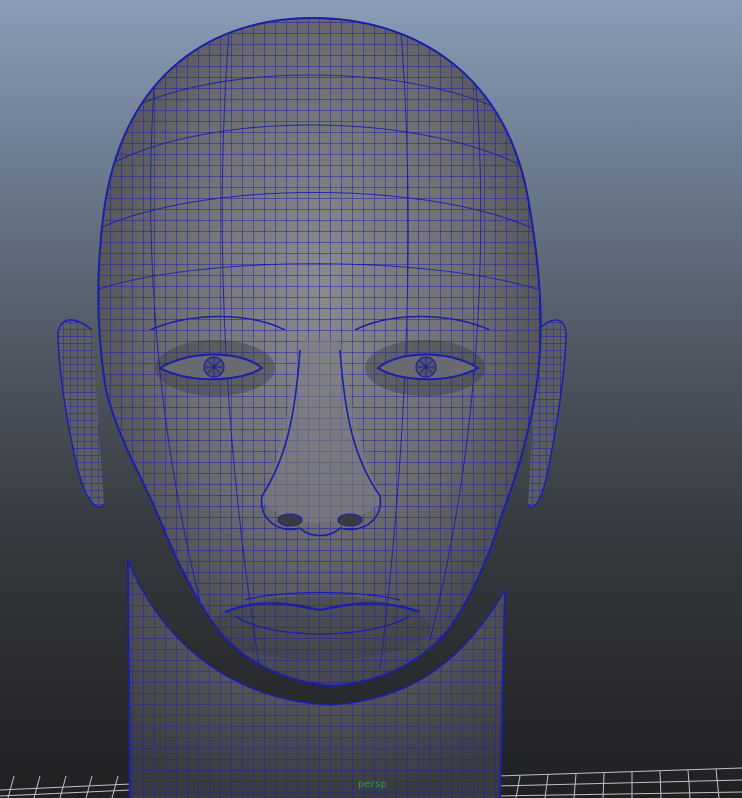 This screenshot has height=798, width=742. I want to click on camera-name-label: persp, so click(373, 784).